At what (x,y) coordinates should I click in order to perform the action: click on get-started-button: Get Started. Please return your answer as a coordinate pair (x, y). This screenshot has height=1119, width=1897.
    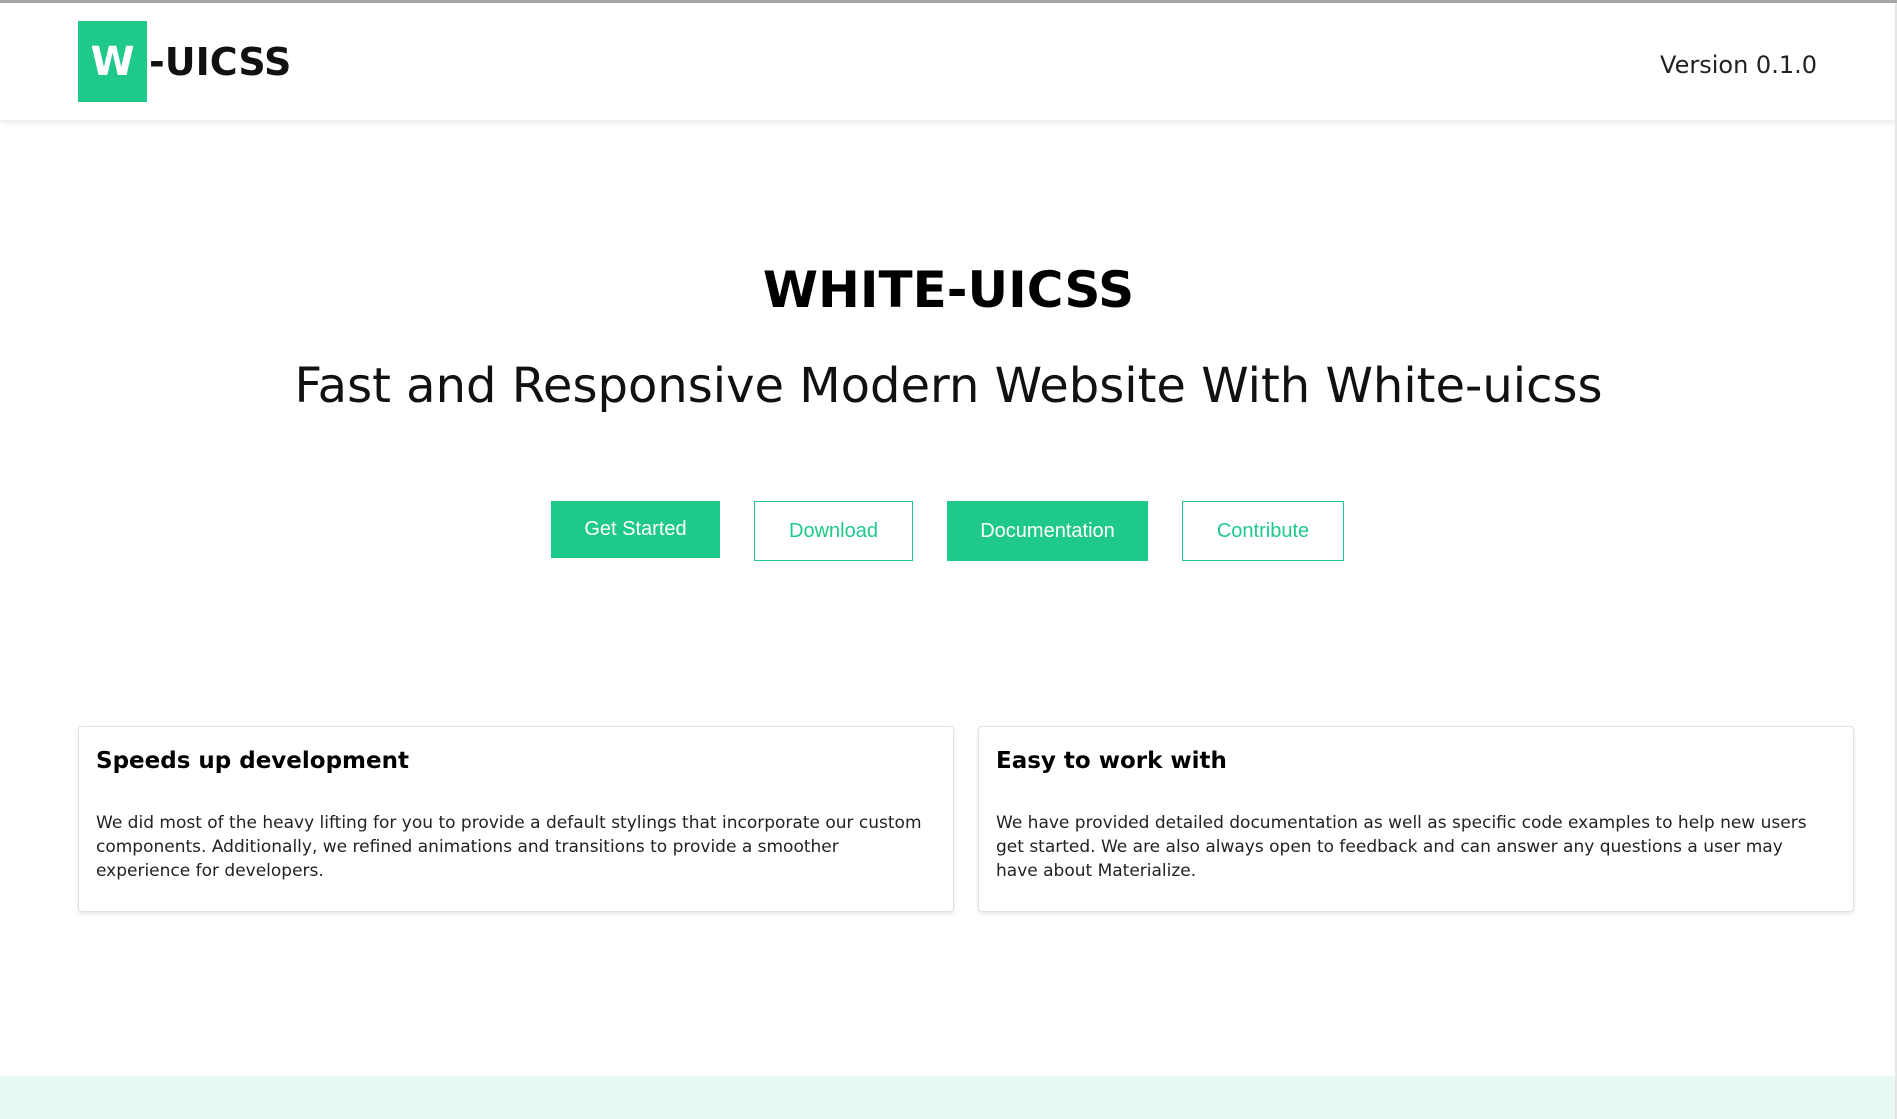
    Looking at the image, I should click on (635, 529).